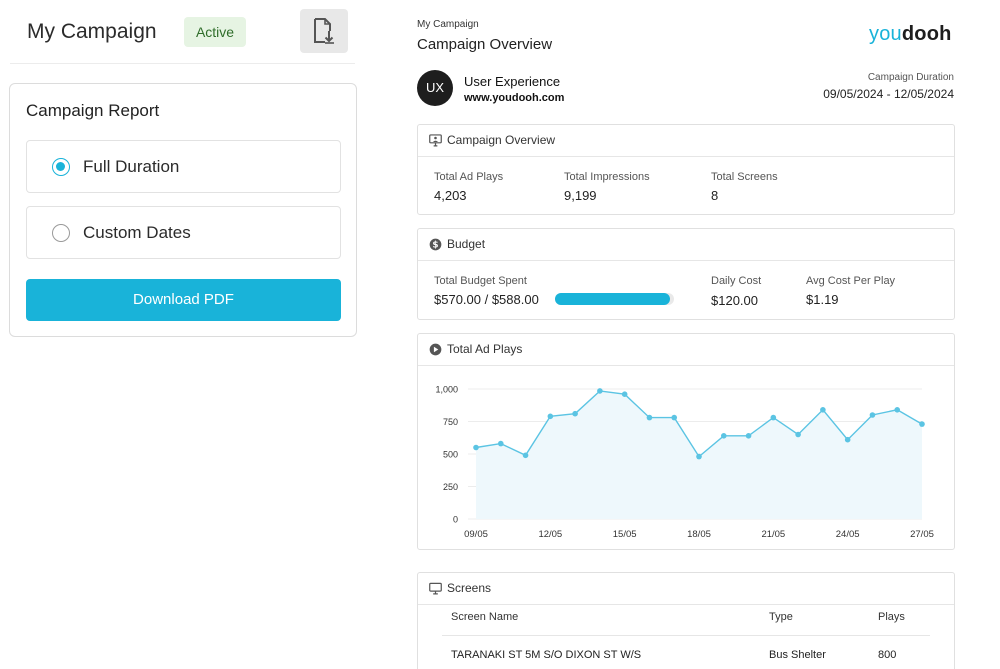 Image resolution: width=1000 pixels, height=669 pixels. Describe the element at coordinates (514, 98) in the screenshot. I see `client-url: www.youdooh.com` at that location.